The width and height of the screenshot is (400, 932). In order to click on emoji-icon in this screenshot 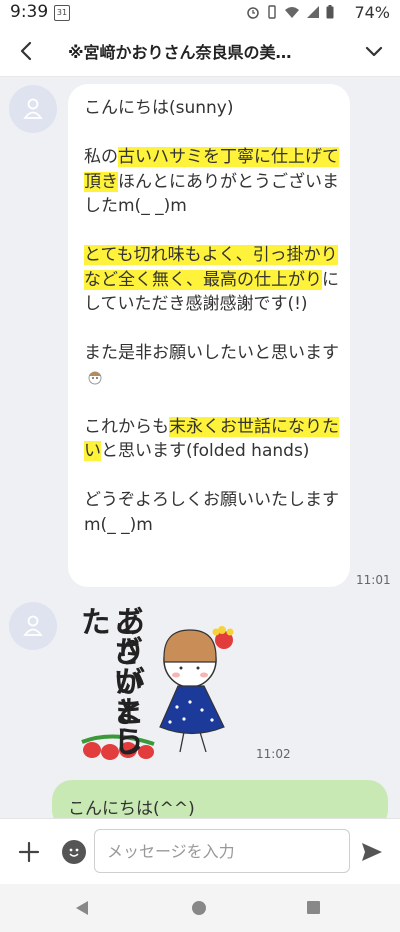, I will do `click(95, 377)`.